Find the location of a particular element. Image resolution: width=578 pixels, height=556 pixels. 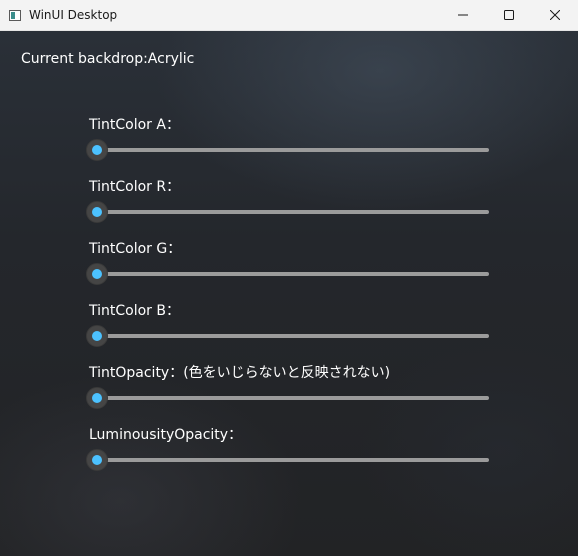

luminosity-opacity-slider is located at coordinates (287, 460).